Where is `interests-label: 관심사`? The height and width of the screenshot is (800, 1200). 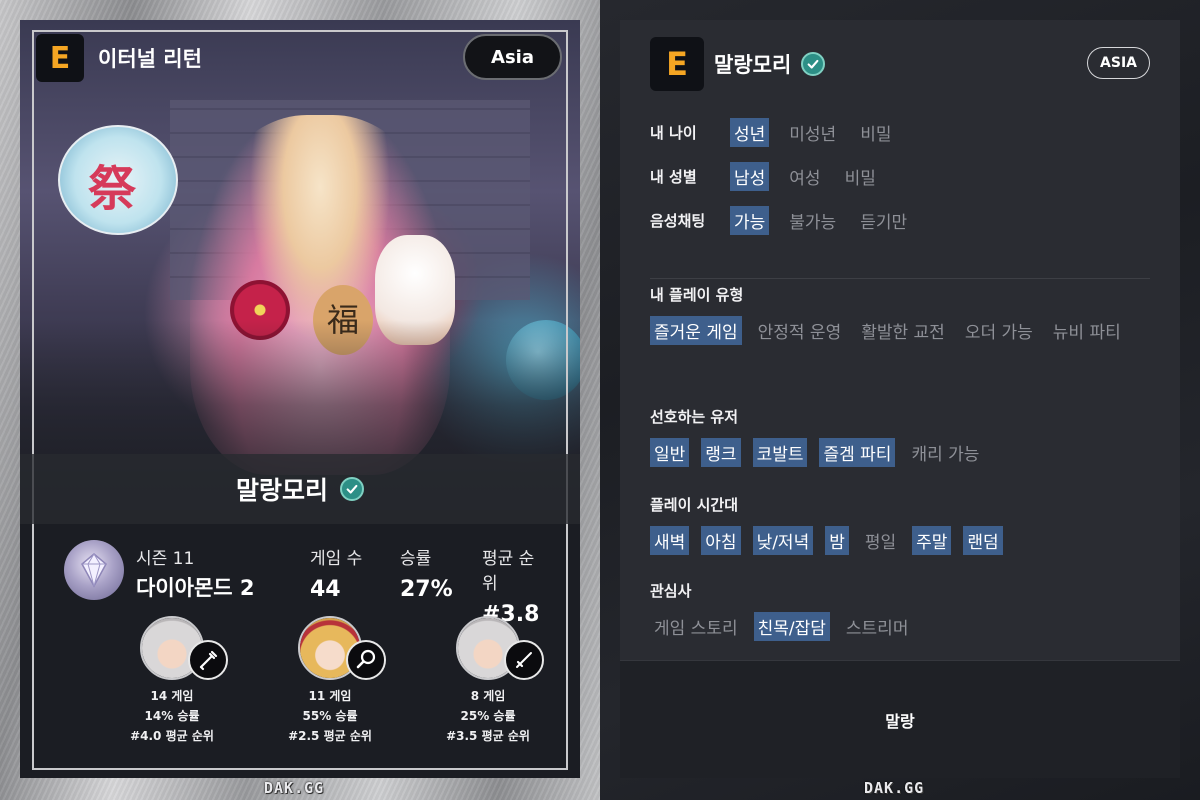
interests-label: 관심사 is located at coordinates (671, 591).